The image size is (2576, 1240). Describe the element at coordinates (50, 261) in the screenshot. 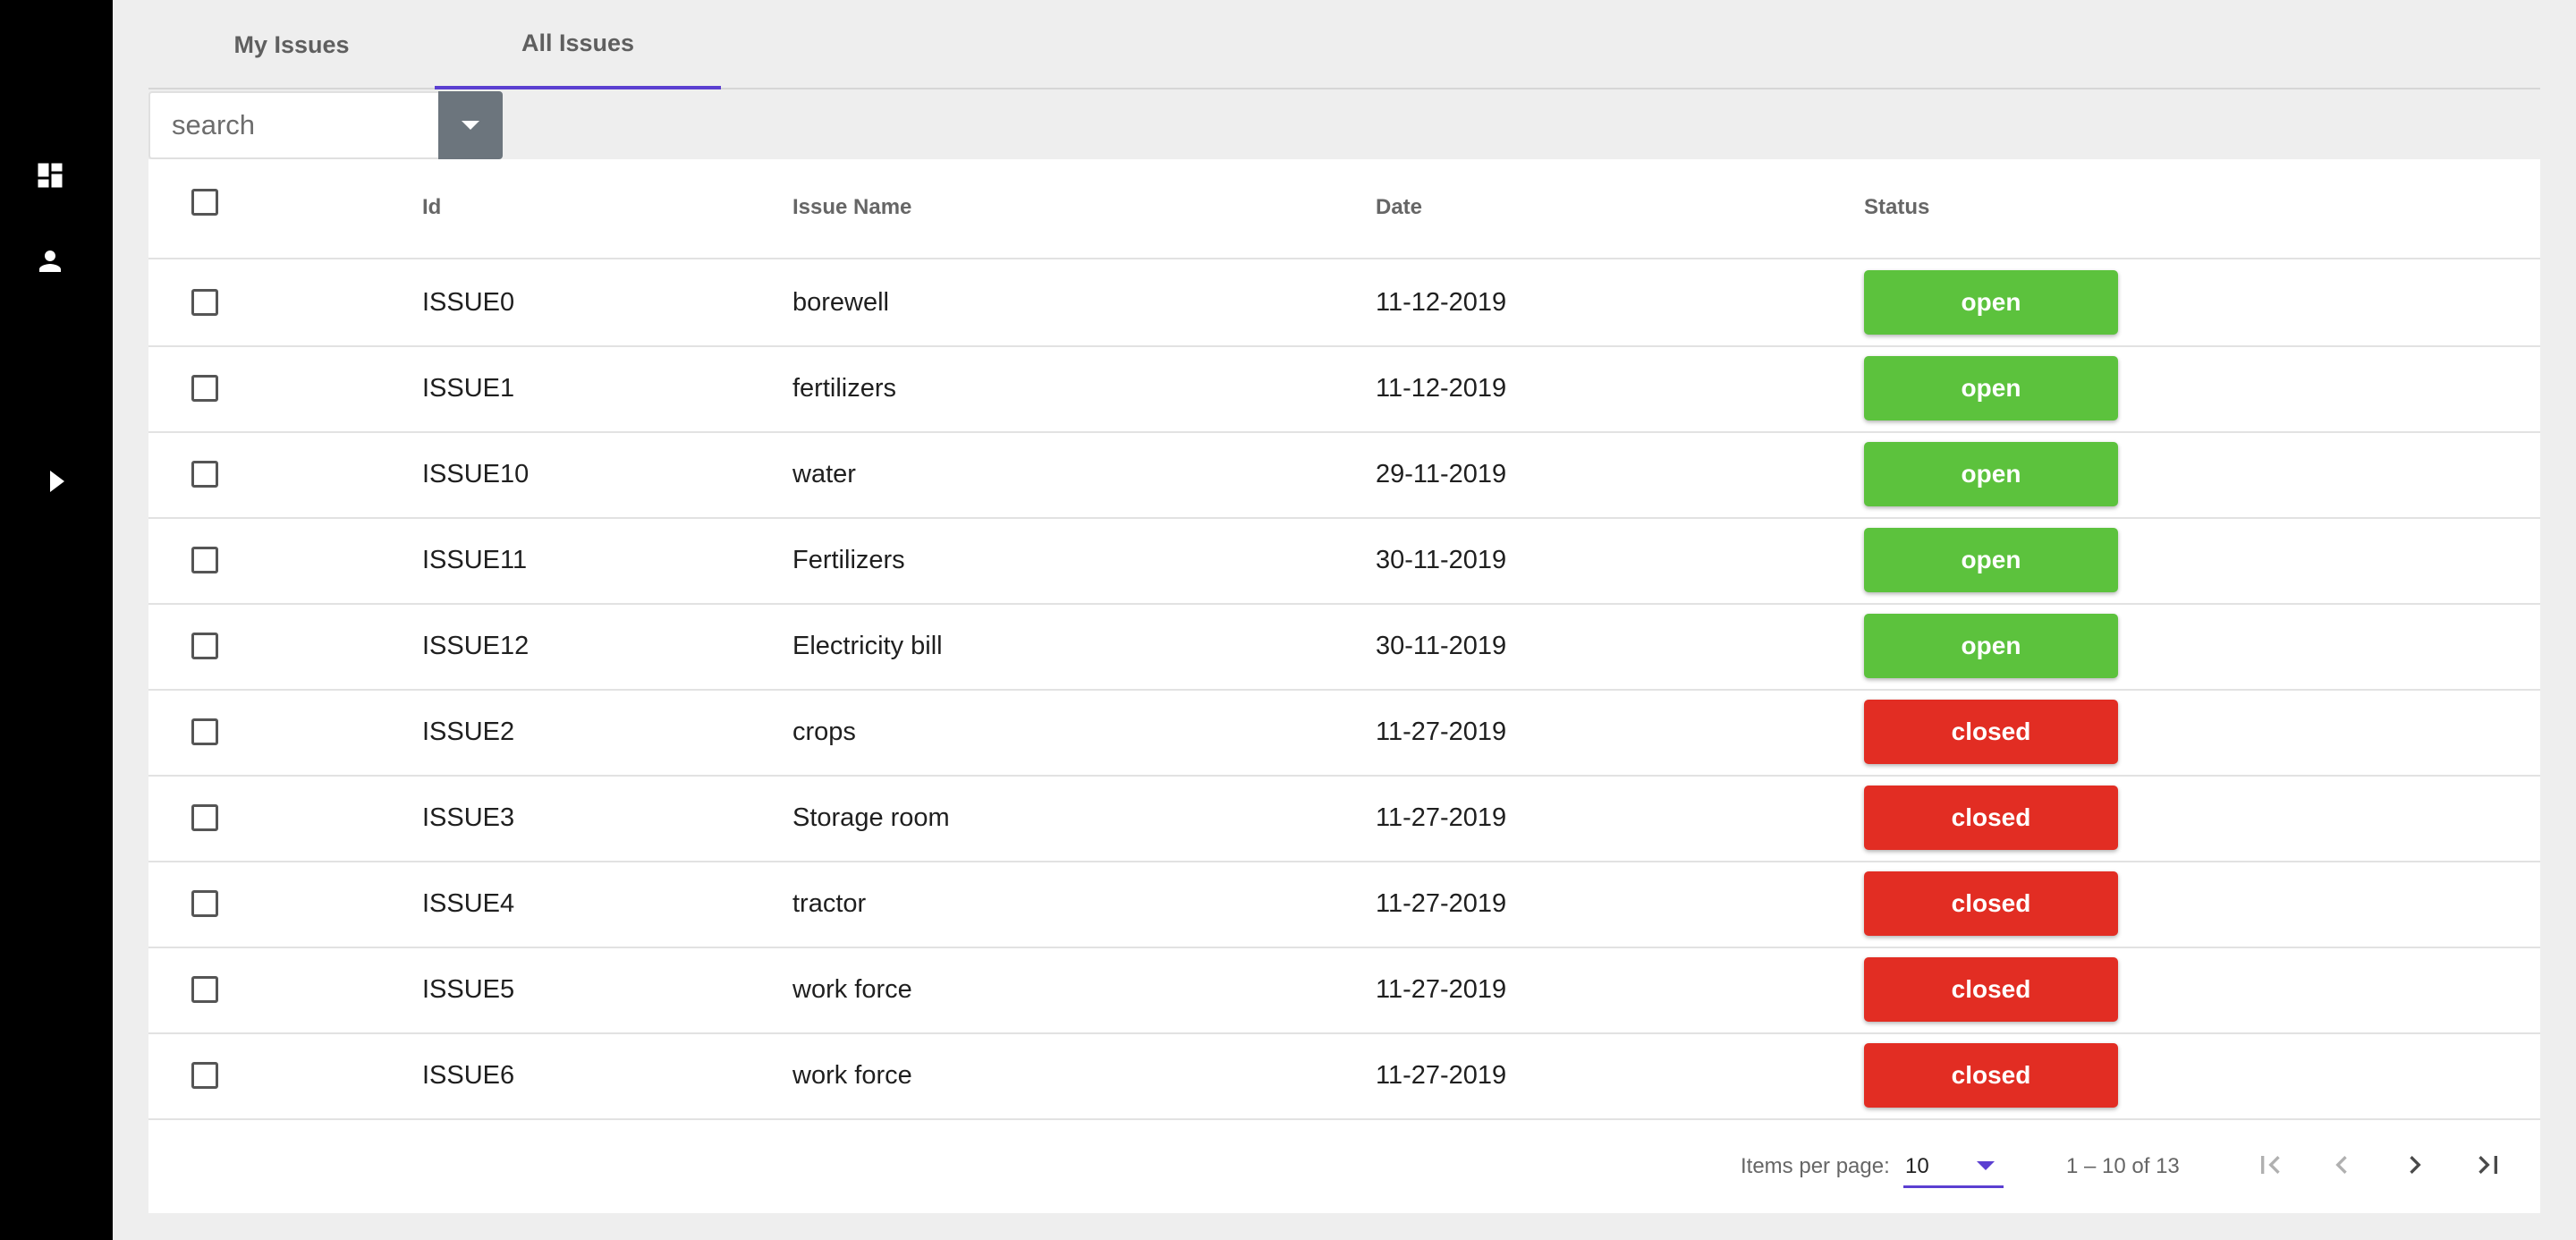

I see `person-icon` at that location.